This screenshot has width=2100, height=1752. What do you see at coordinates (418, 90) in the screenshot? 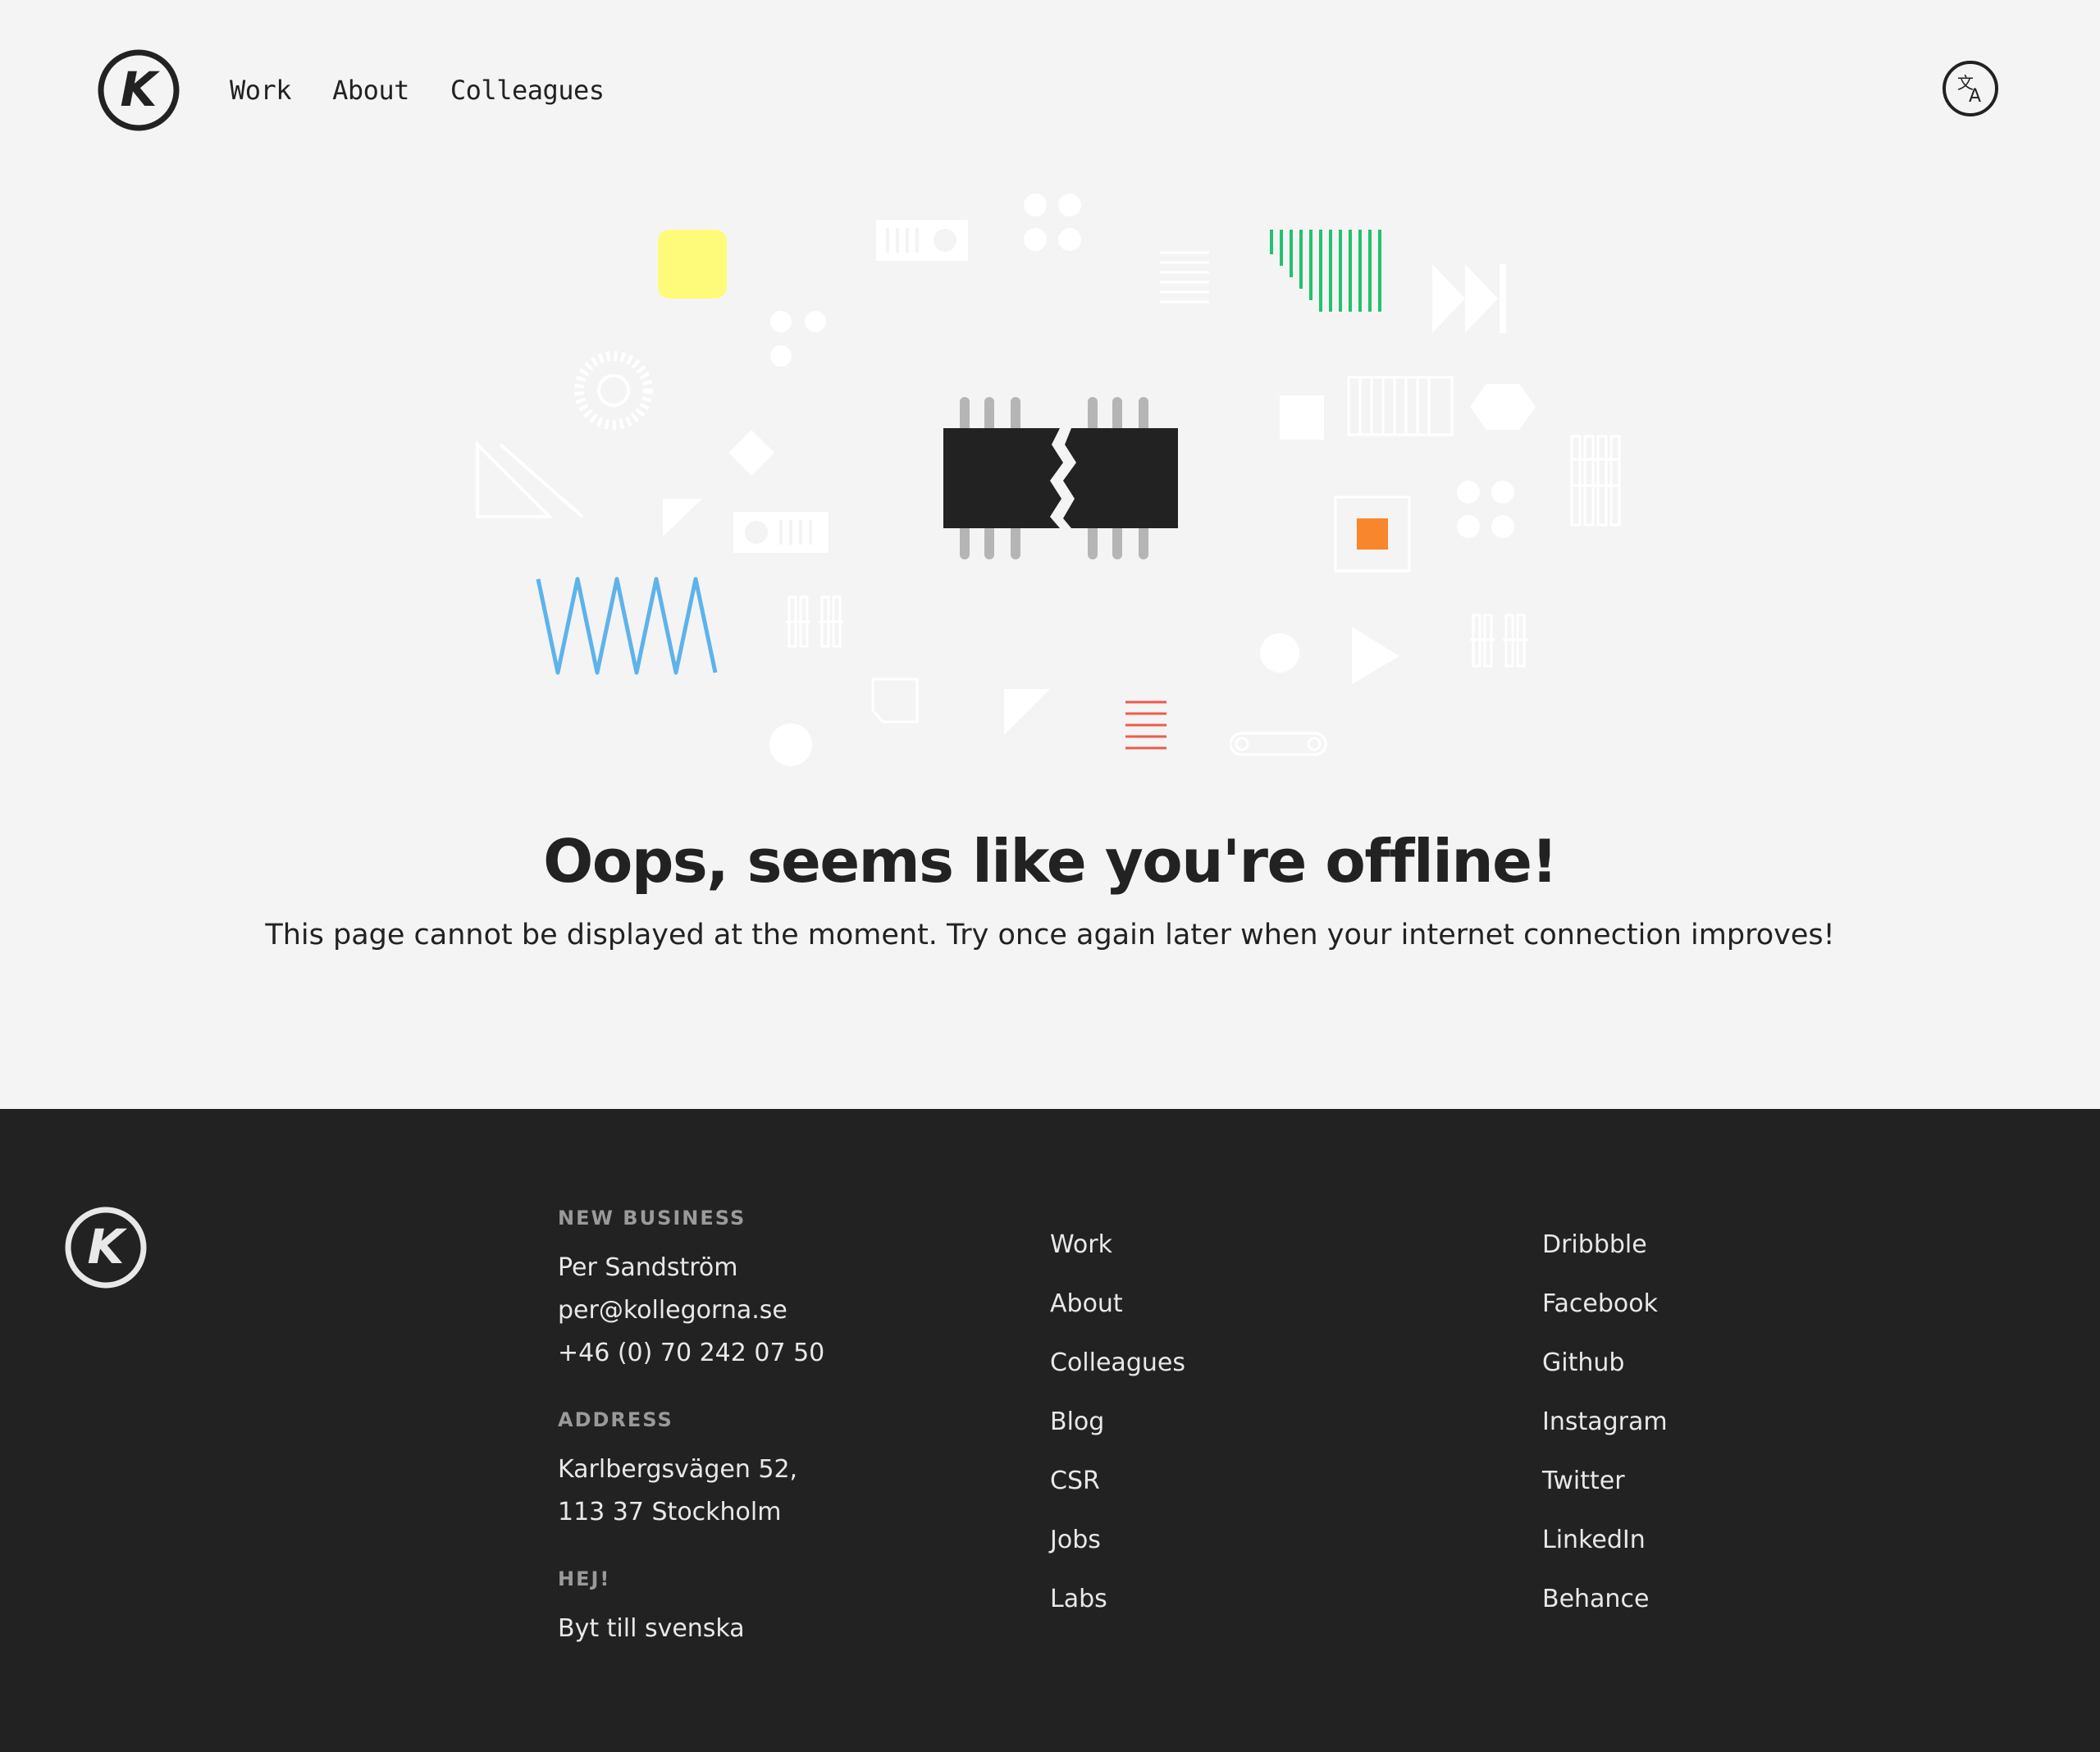
I see `main-nav: Work About Colleagues` at bounding box center [418, 90].